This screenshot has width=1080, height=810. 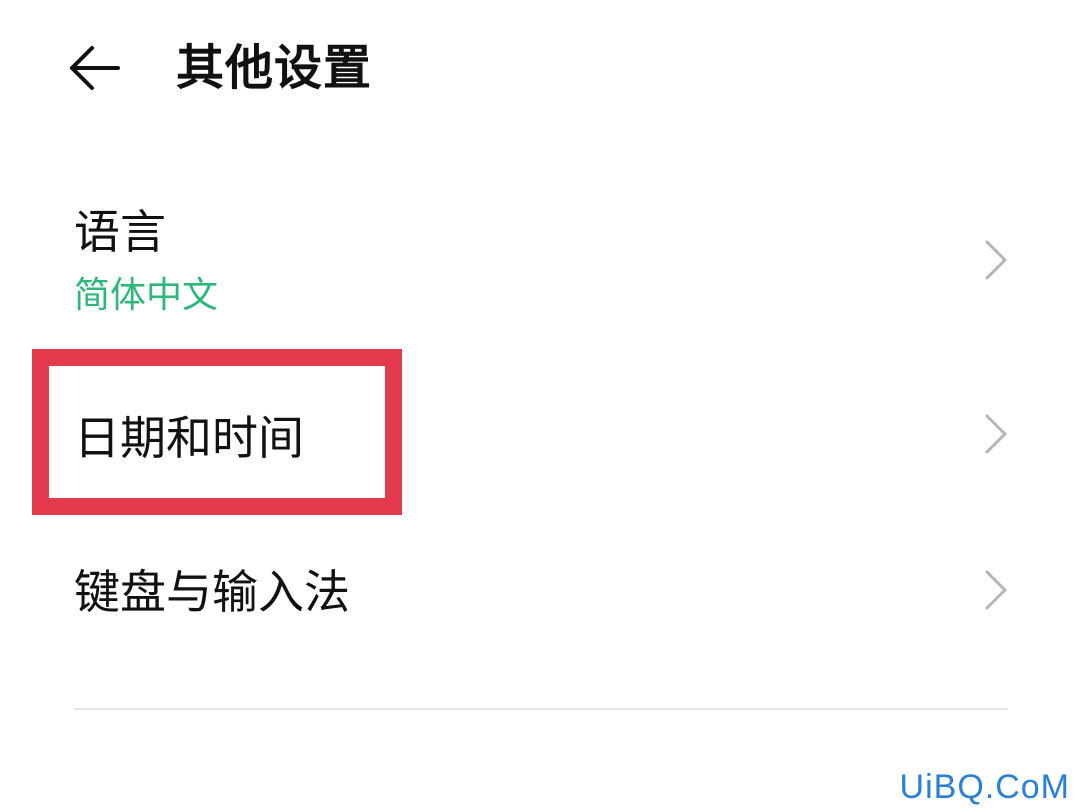 What do you see at coordinates (189, 438) in the screenshot?
I see `settings-item-label: 日期和时间` at bounding box center [189, 438].